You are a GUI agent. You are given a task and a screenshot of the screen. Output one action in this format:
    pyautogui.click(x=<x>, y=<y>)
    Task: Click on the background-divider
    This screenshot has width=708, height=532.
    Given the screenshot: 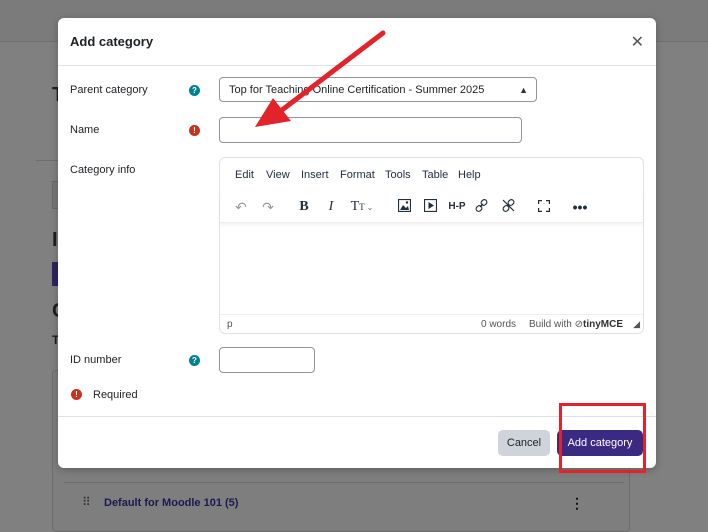 What is the action you would take?
    pyautogui.click(x=47, y=160)
    